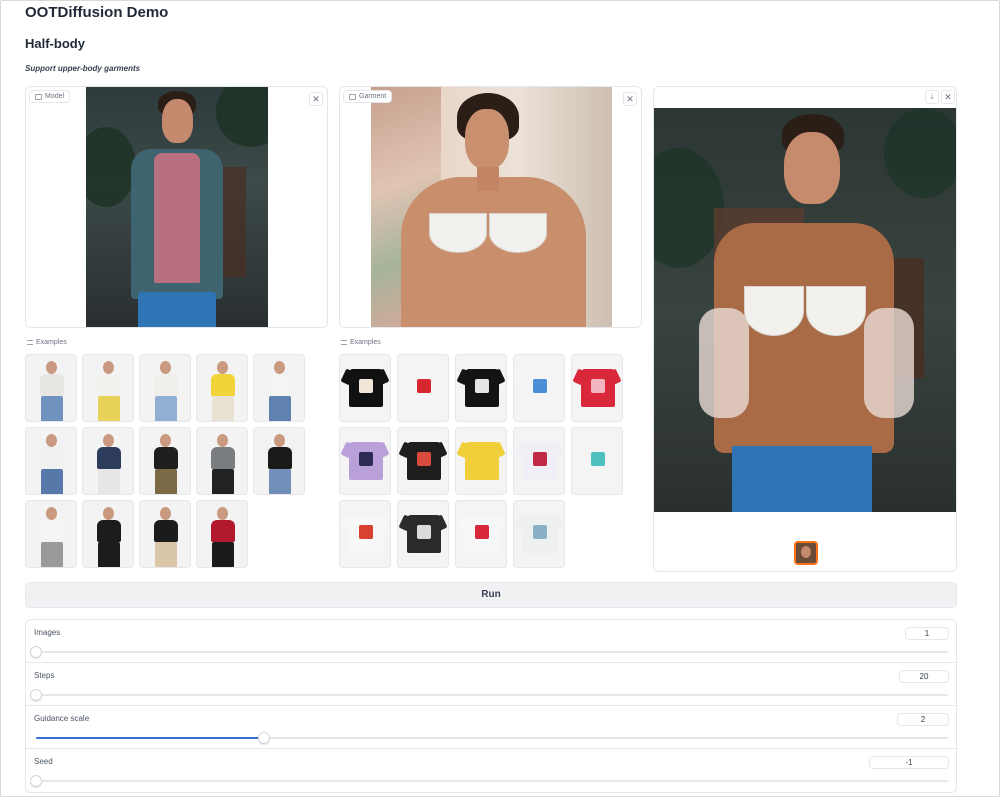 The width and height of the screenshot is (1000, 797). What do you see at coordinates (43, 761) in the screenshot?
I see `seed-label: Seed` at bounding box center [43, 761].